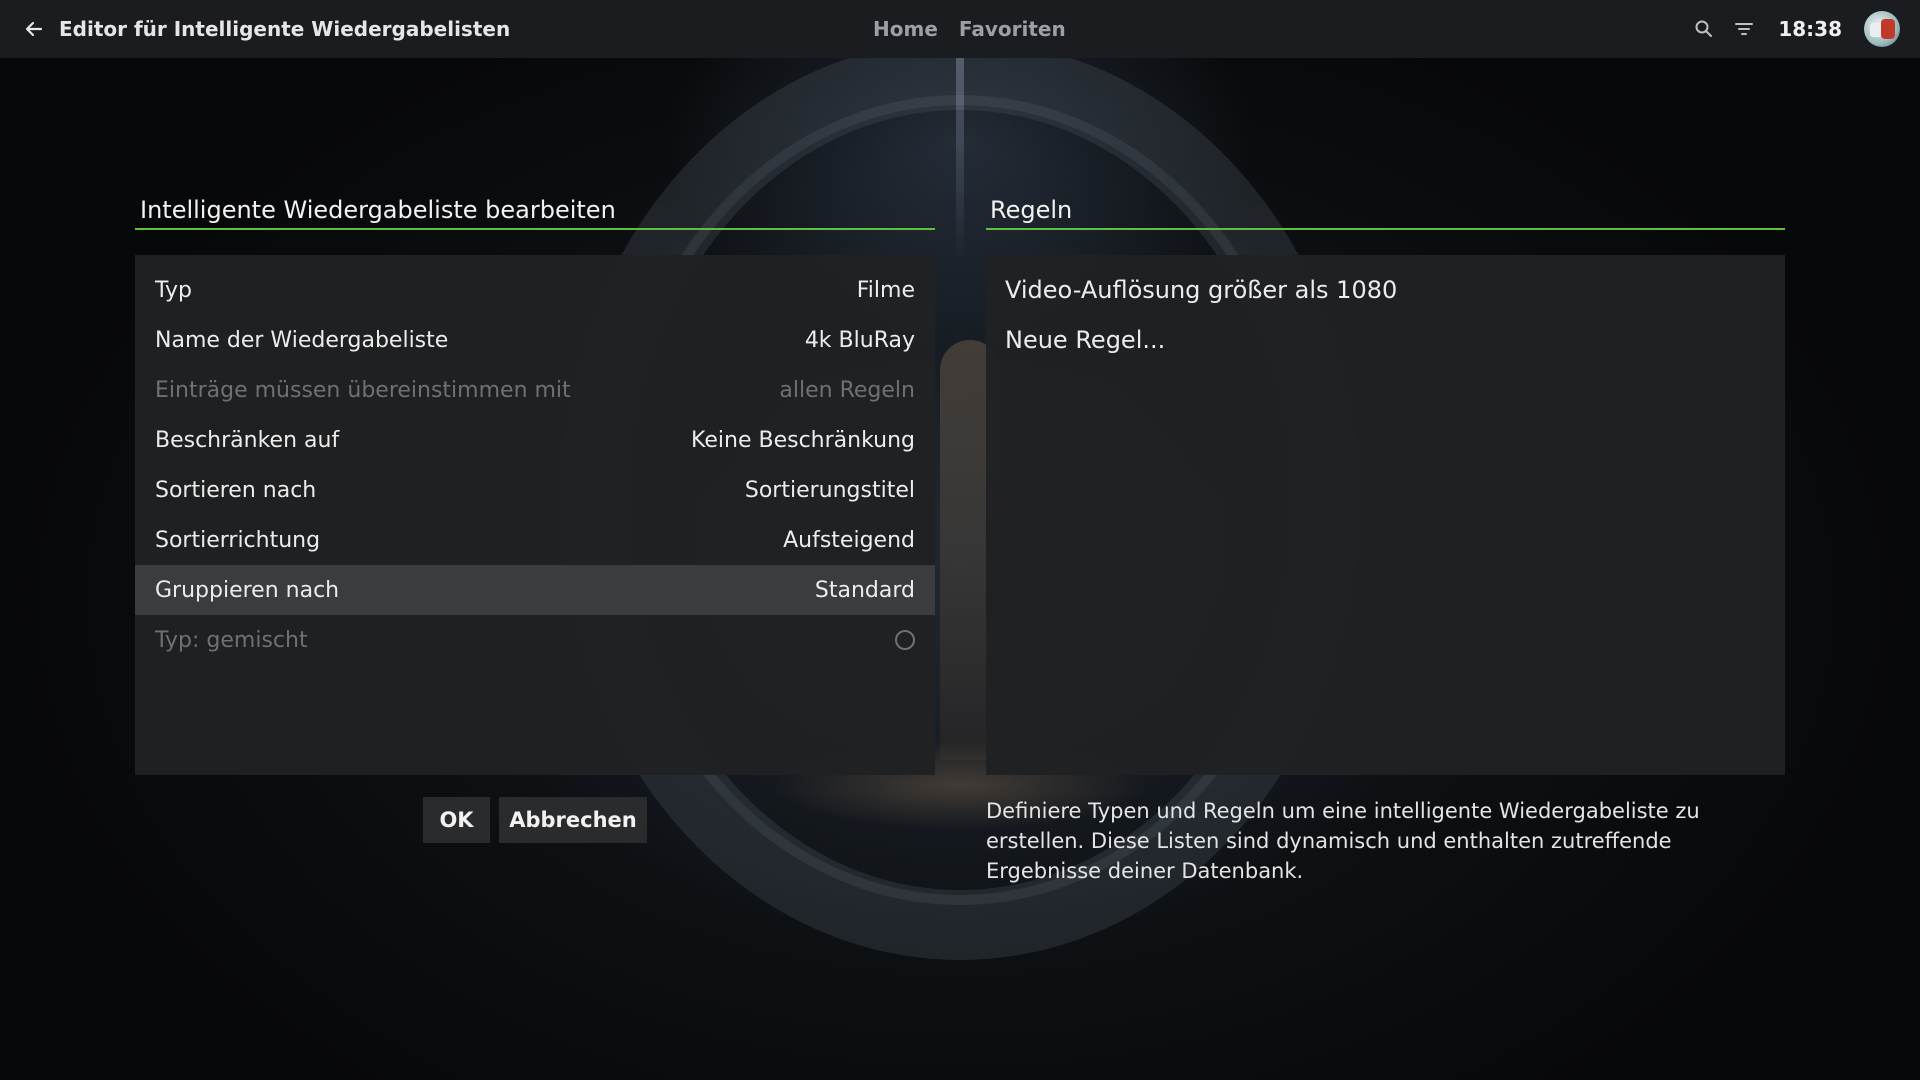  I want to click on avatar-shape, so click(1888, 29).